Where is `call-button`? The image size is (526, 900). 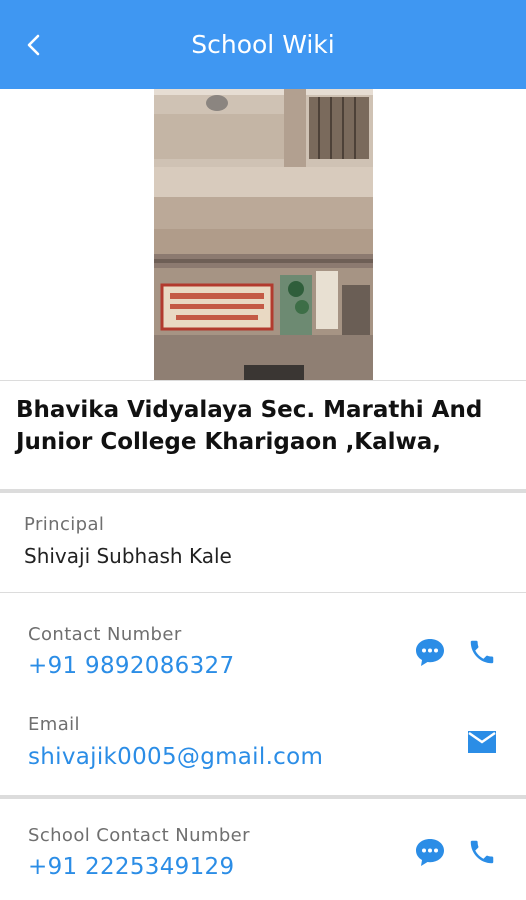
call-button is located at coordinates (482, 652).